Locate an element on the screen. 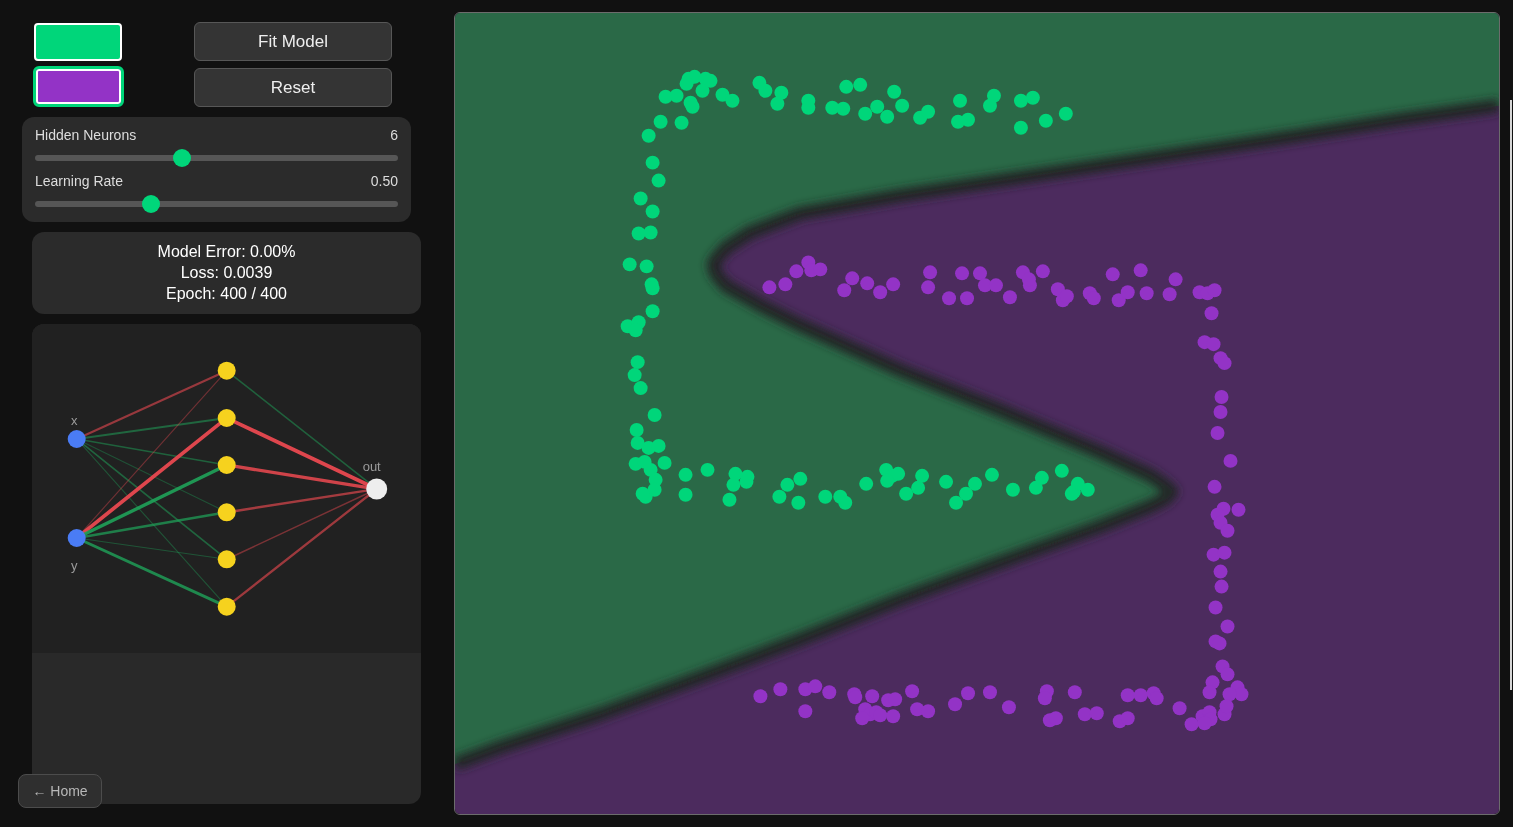 The height and width of the screenshot is (827, 1513). reset-button: Reset is located at coordinates (293, 87).